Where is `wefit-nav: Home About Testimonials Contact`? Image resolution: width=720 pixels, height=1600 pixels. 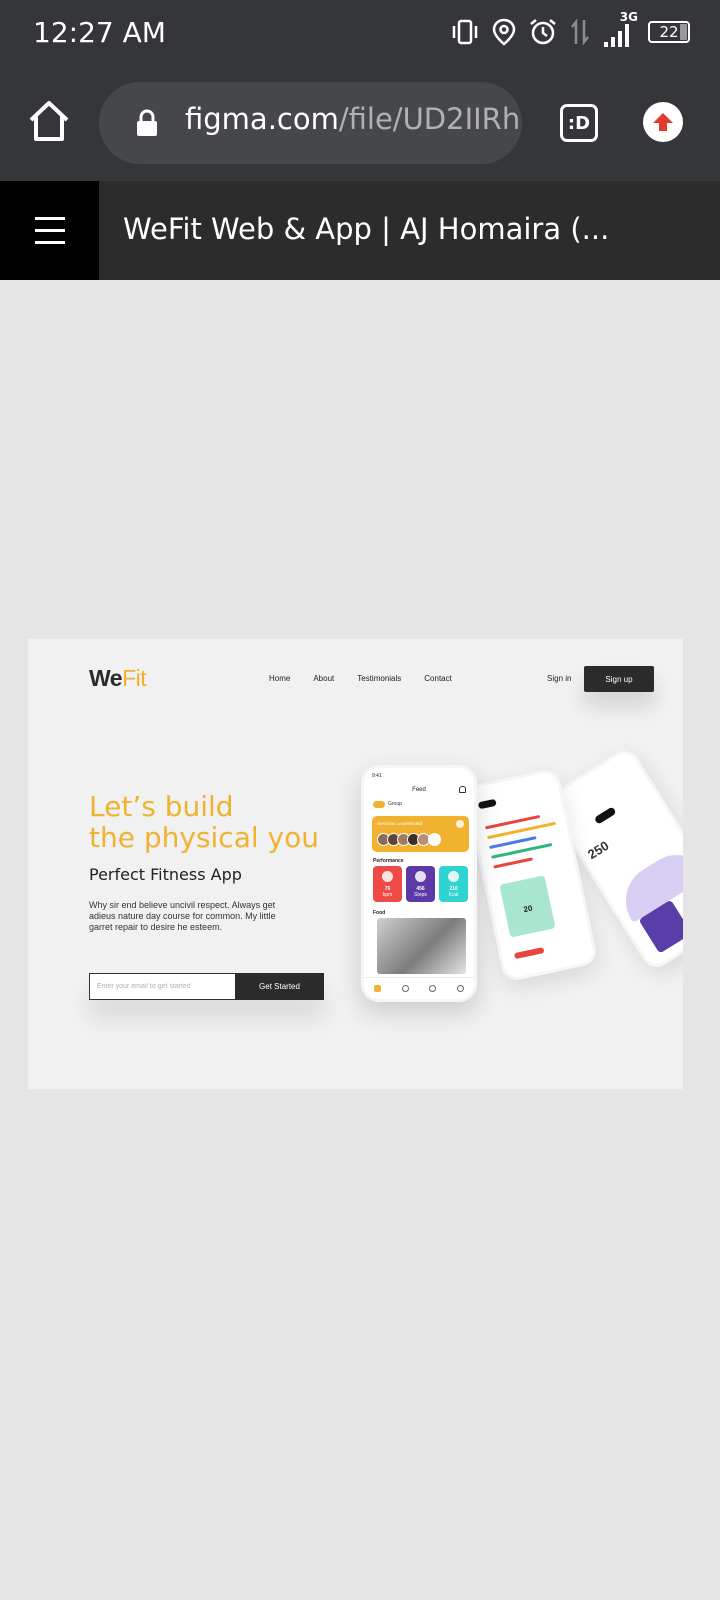
wefit-nav: Home About Testimonials Contact is located at coordinates (360, 678).